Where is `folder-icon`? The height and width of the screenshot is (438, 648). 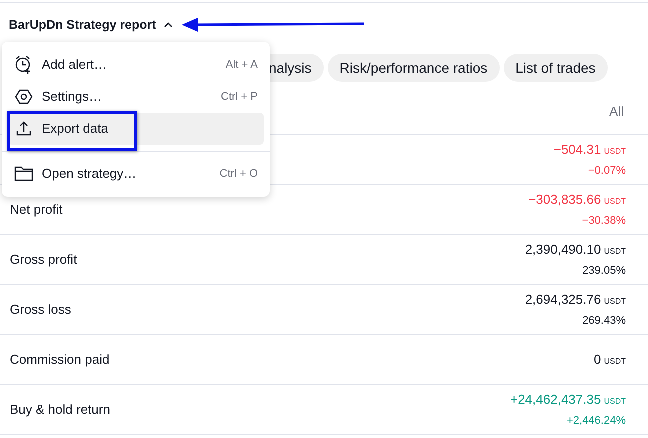
folder-icon is located at coordinates (24, 174).